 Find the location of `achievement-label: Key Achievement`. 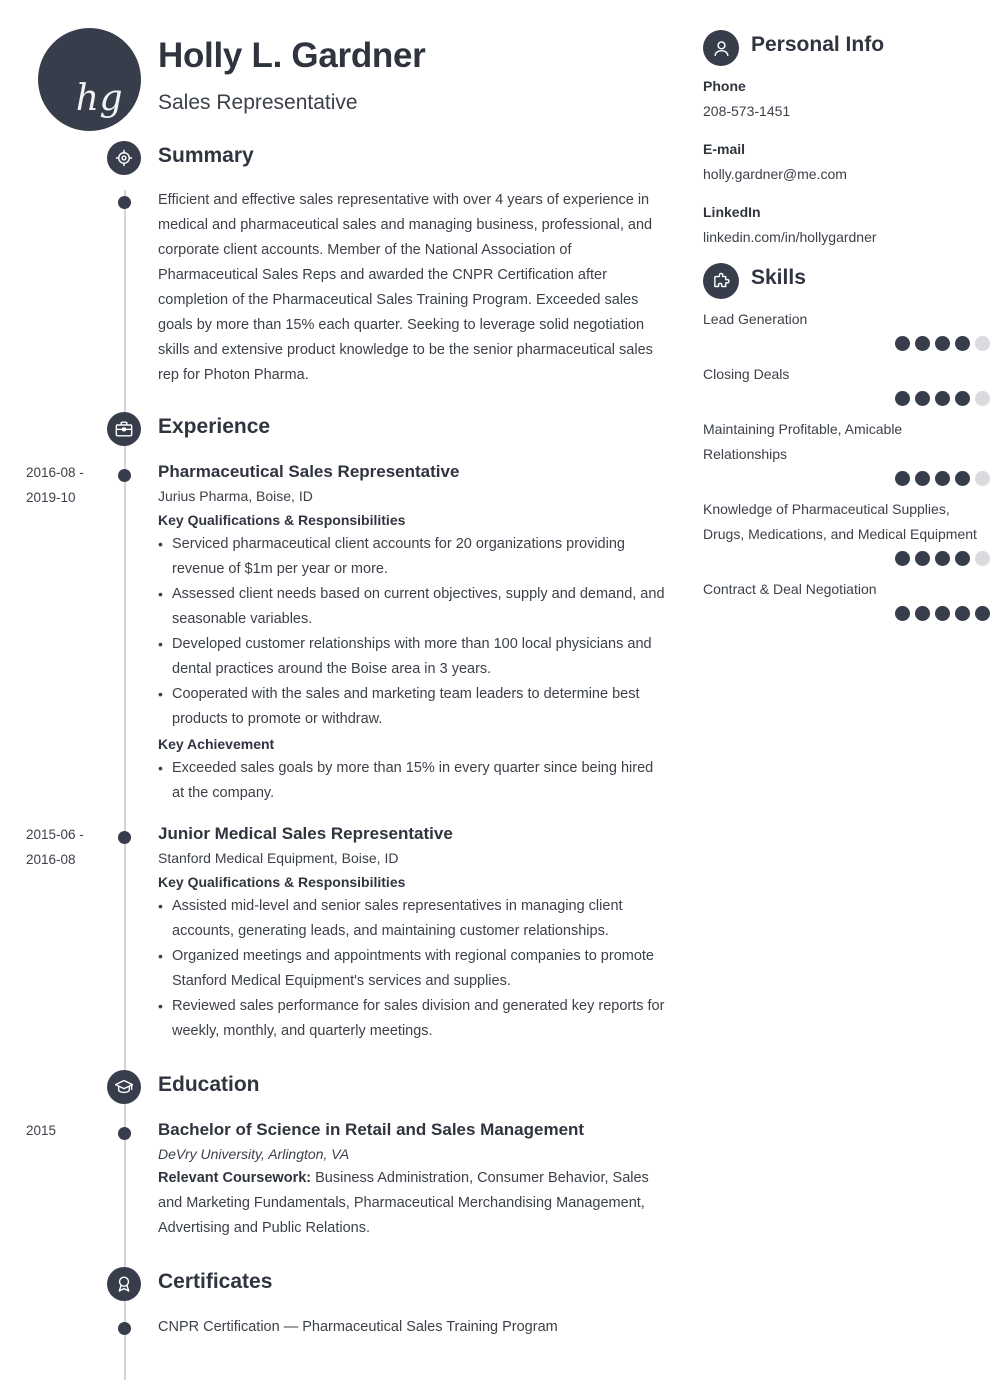

achievement-label: Key Achievement is located at coordinates (216, 744).